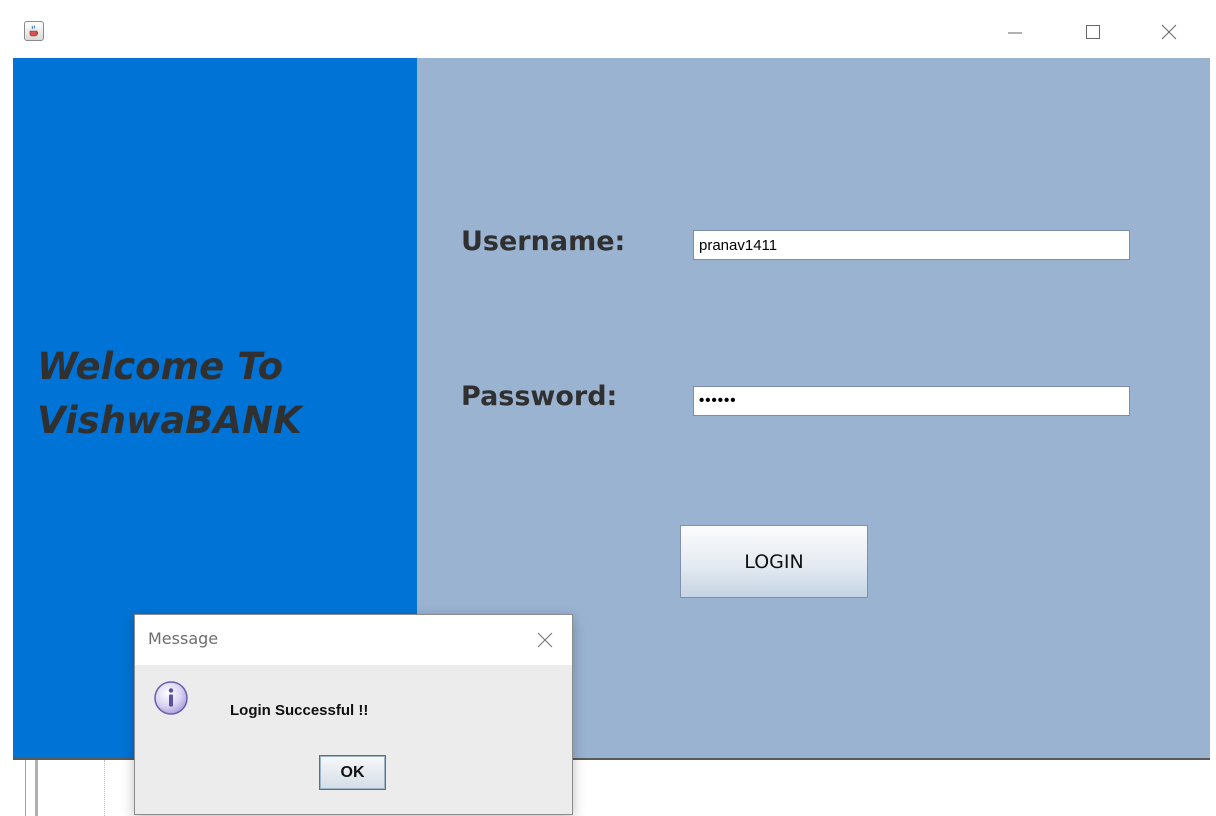 The width and height of the screenshot is (1216, 816). I want to click on info-icon, so click(171, 698).